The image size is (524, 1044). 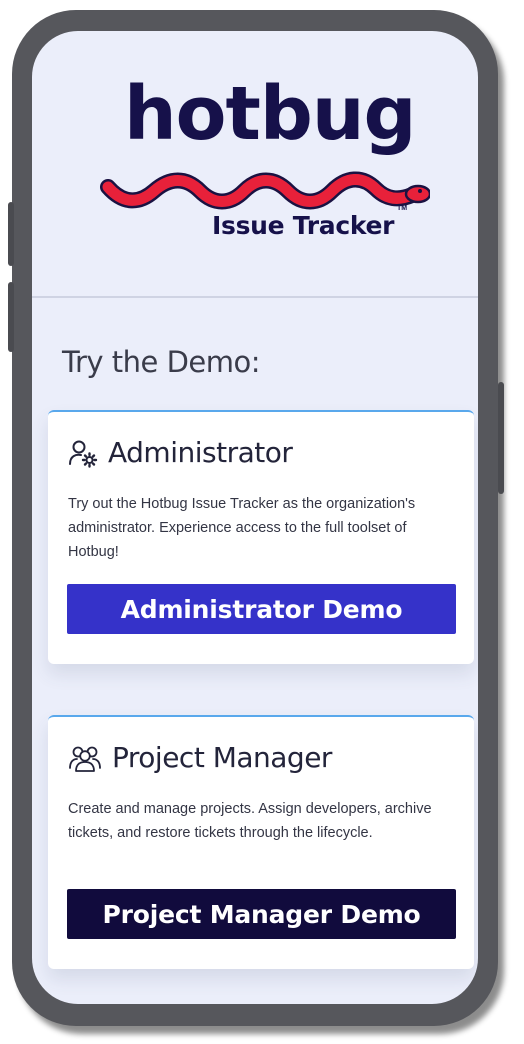 What do you see at coordinates (303, 225) in the screenshot?
I see `logo-subtitle: Issue Tracker` at bounding box center [303, 225].